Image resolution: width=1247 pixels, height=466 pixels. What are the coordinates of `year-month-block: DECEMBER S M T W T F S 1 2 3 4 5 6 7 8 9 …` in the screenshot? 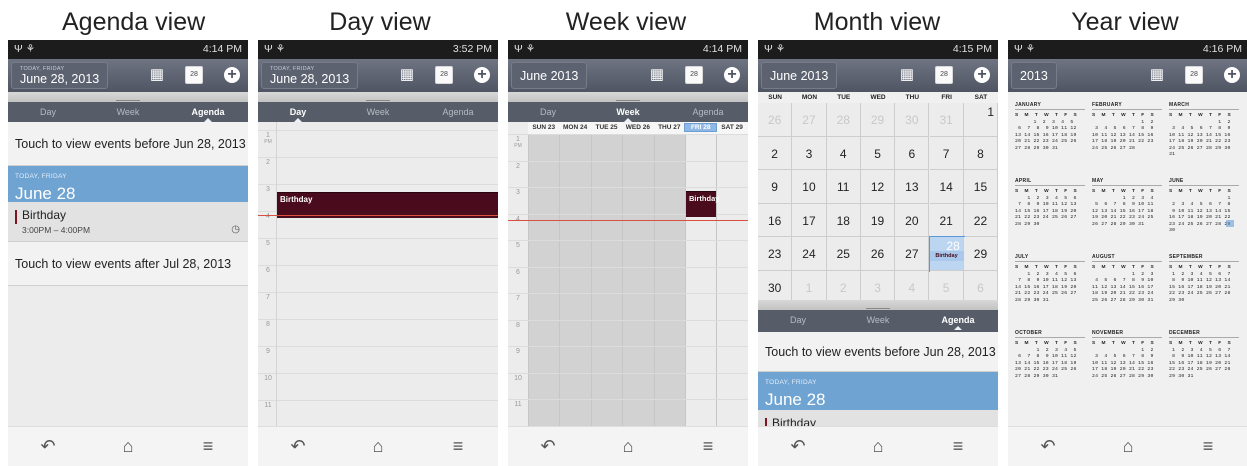 It's located at (1204, 372).